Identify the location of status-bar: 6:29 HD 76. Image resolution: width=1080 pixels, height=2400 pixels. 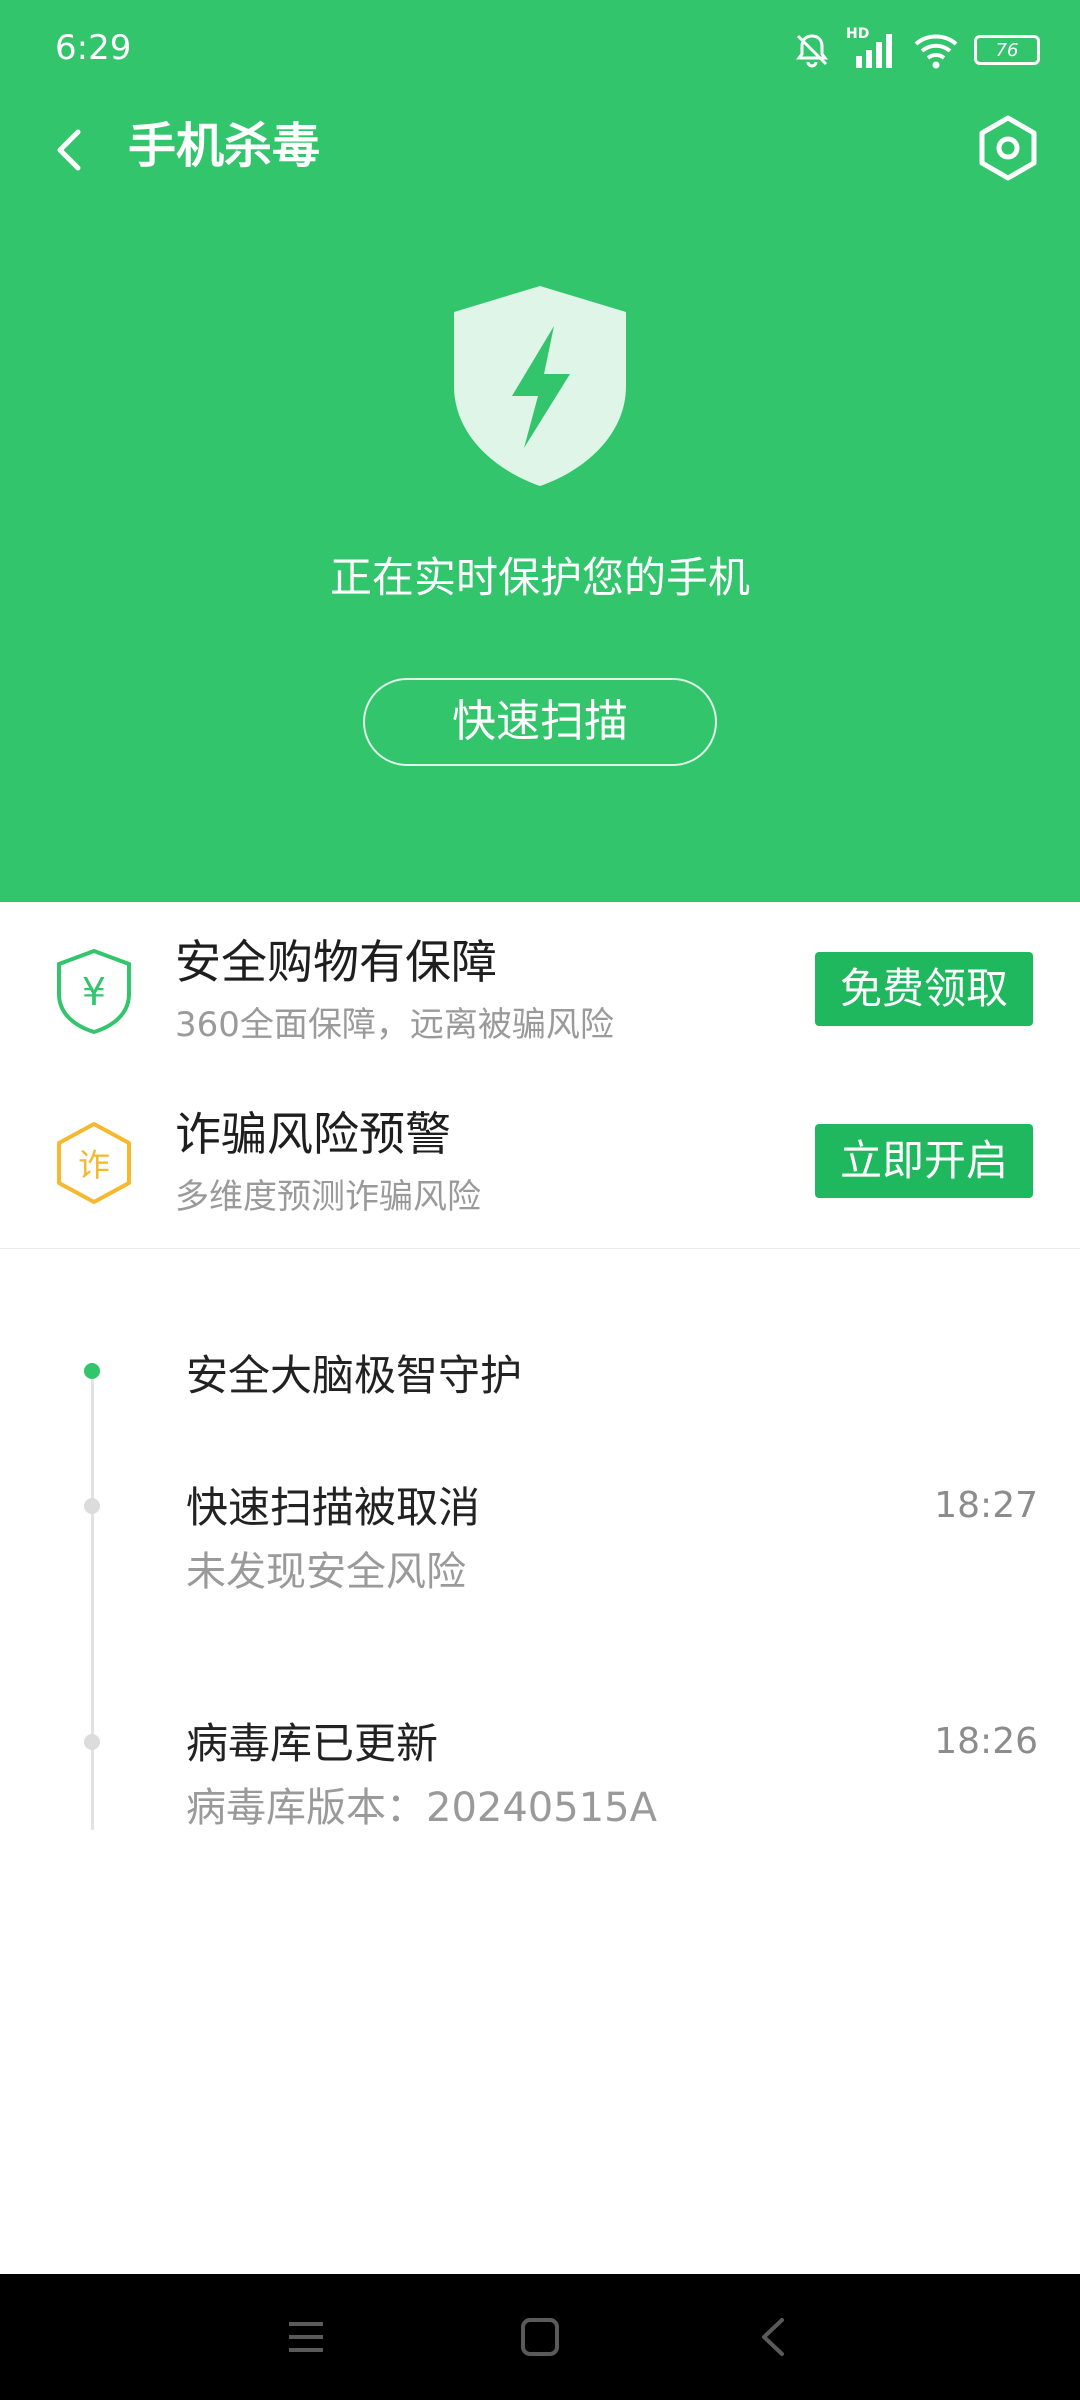
(540, 50).